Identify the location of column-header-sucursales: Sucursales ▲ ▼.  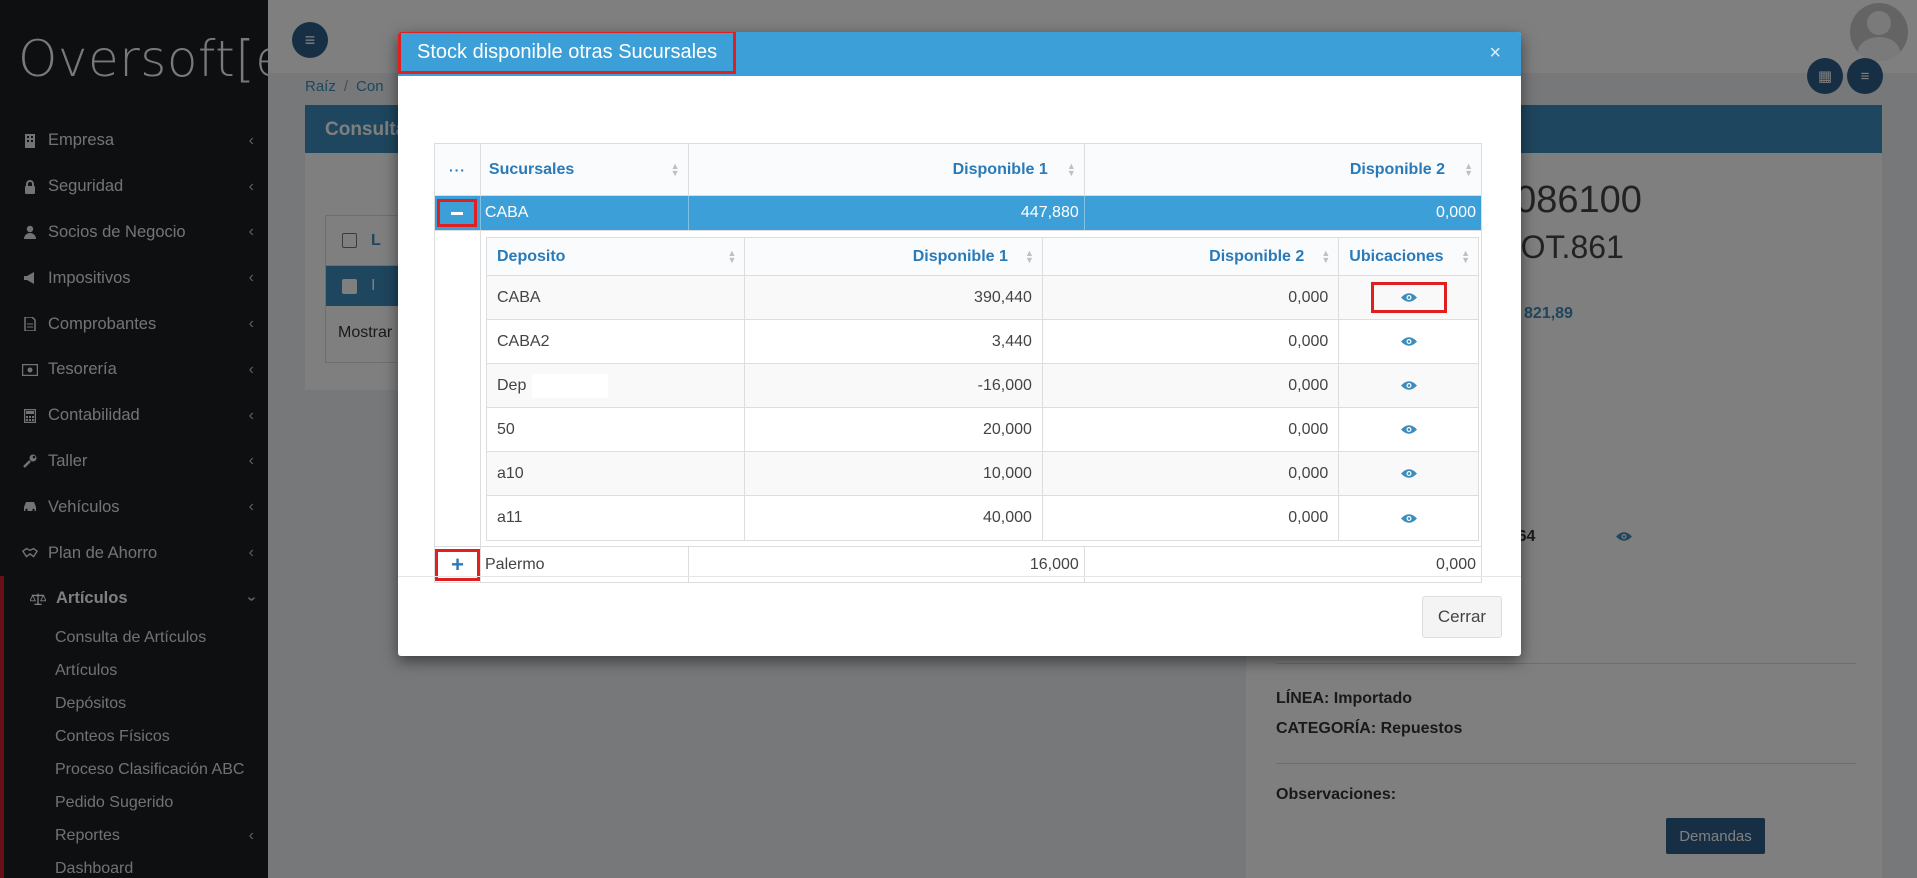
(585, 169).